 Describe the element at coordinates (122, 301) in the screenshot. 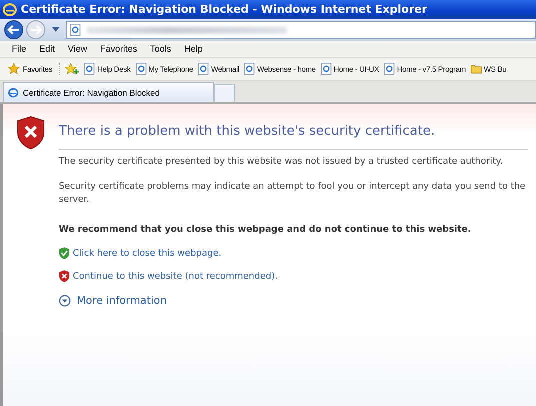

I see `more-information-link: More information` at that location.